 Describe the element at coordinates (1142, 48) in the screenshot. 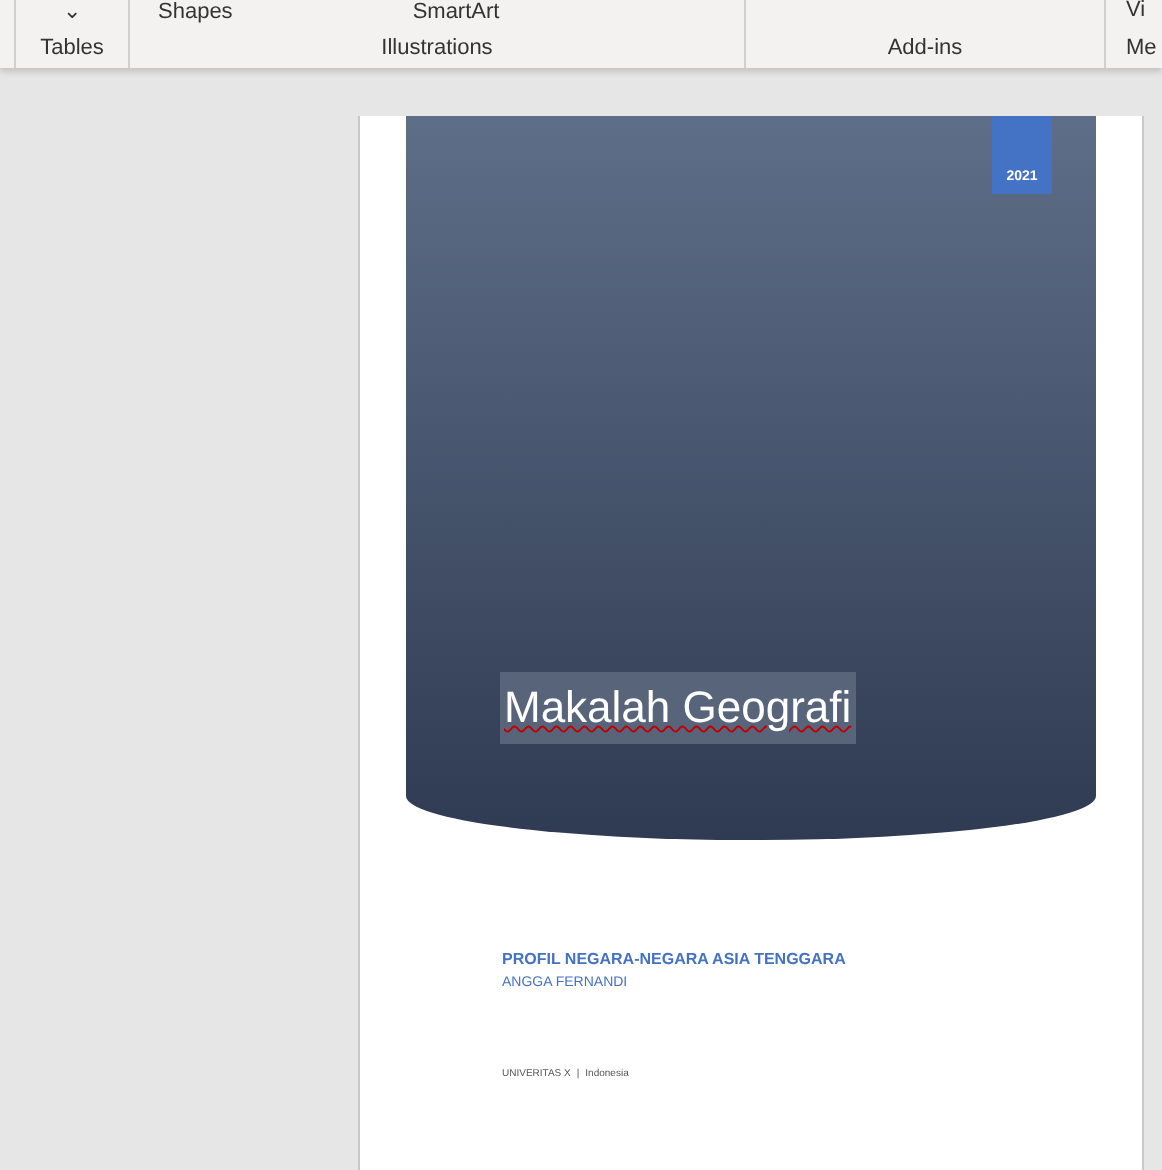

I see `group-label: Me` at that location.